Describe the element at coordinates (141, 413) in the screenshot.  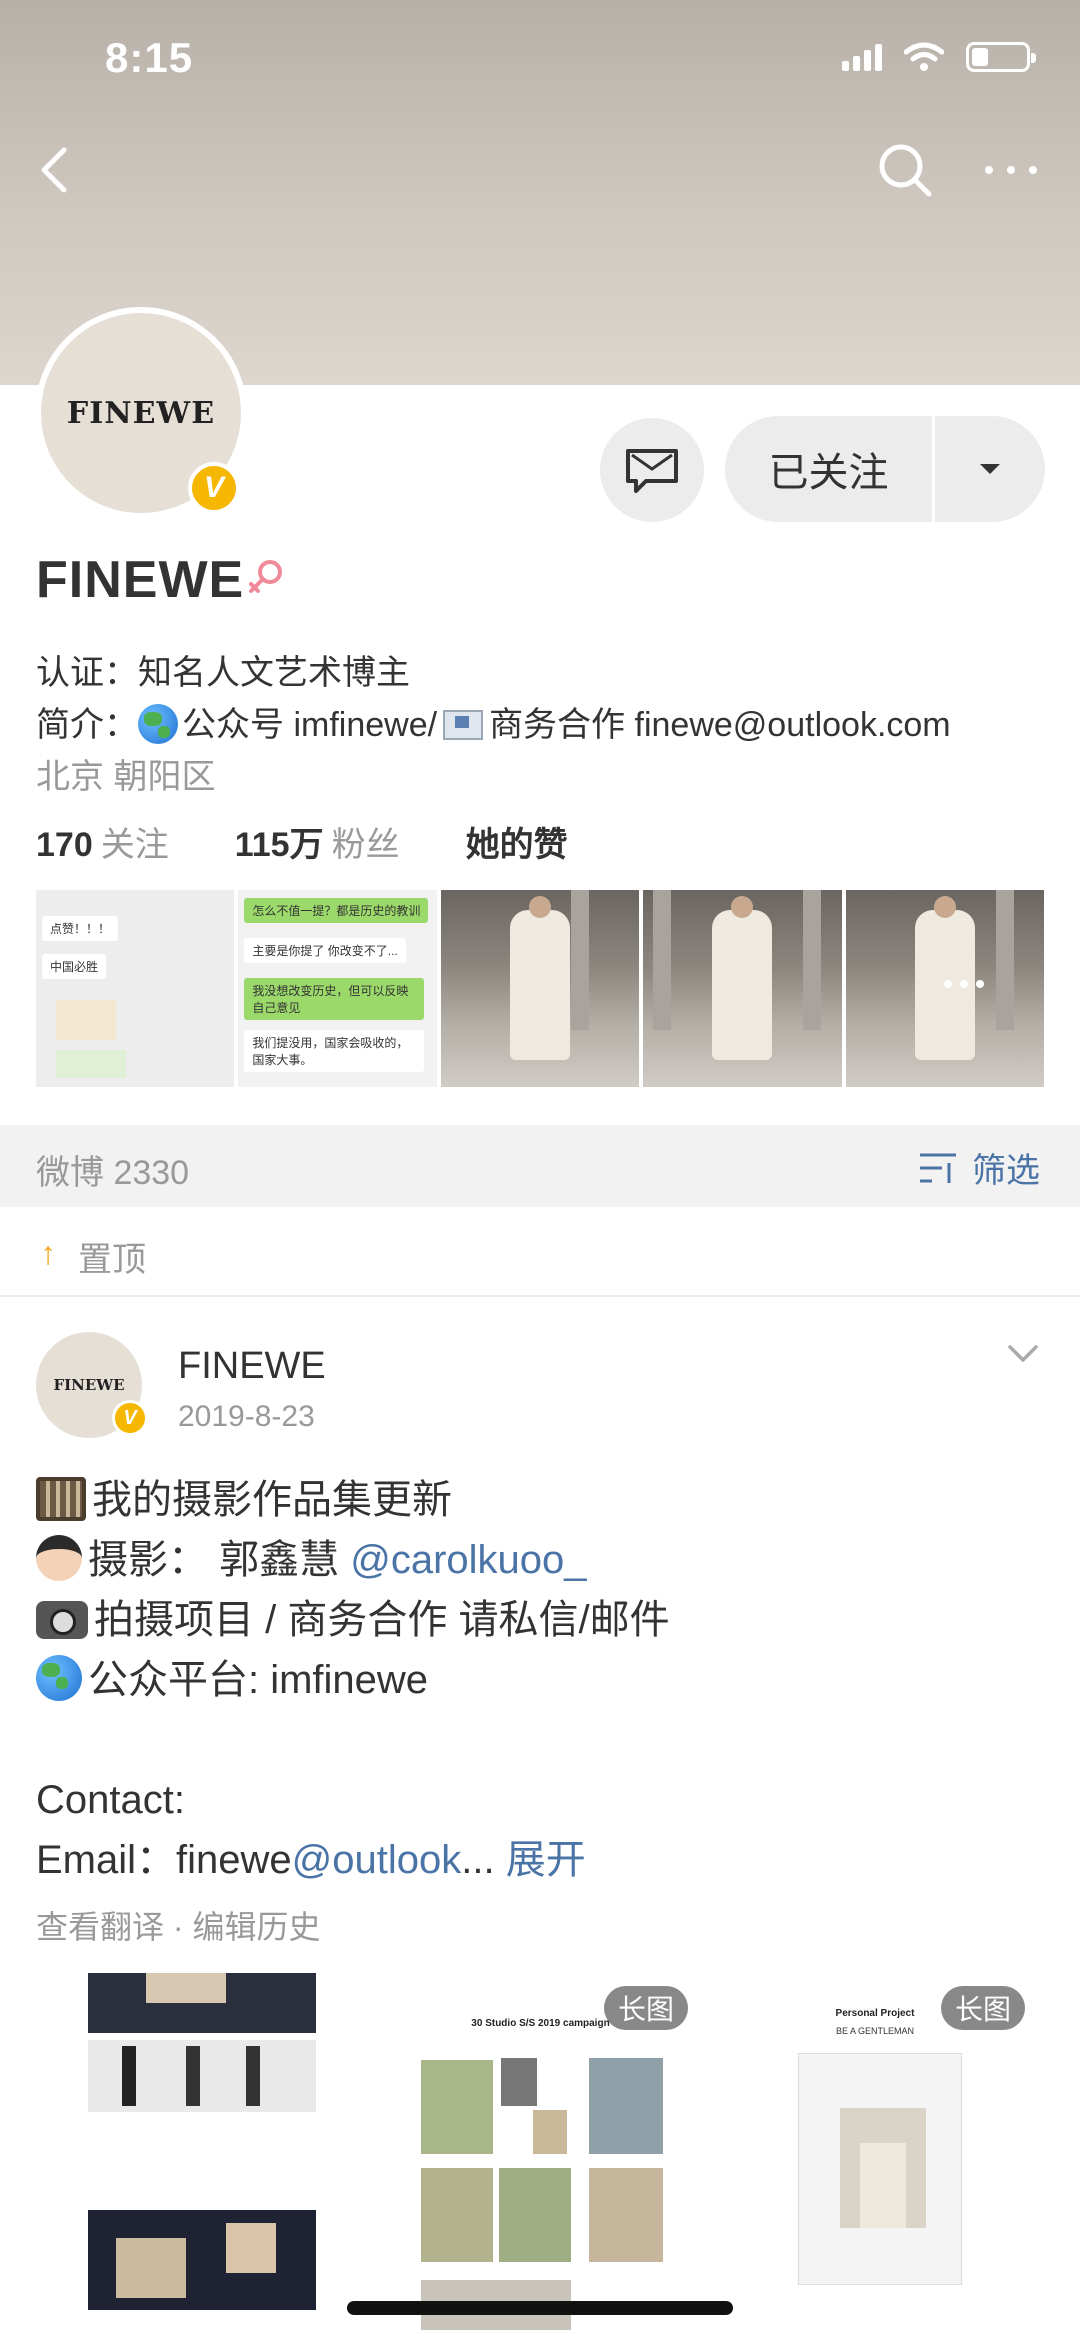
I see `avatar-logo-text: FINEWE` at that location.